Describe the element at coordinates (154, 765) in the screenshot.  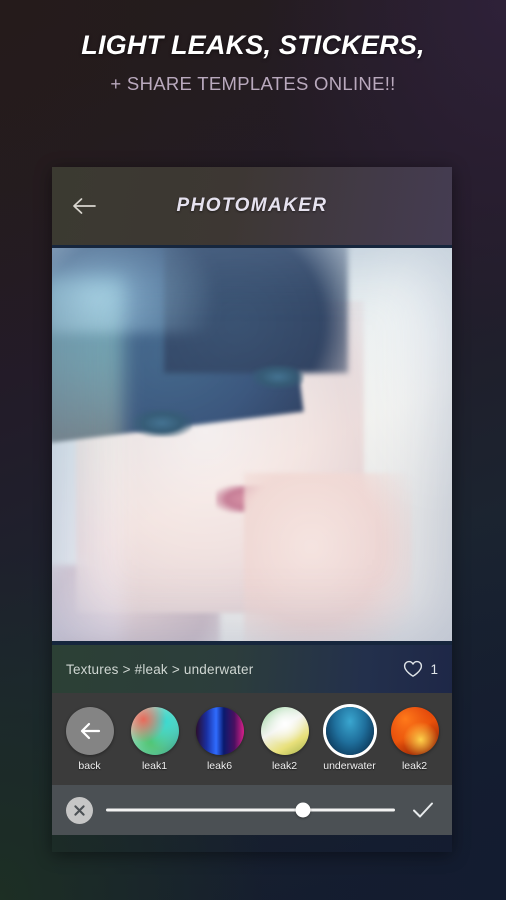
I see `thumbnail-label: leak1` at that location.